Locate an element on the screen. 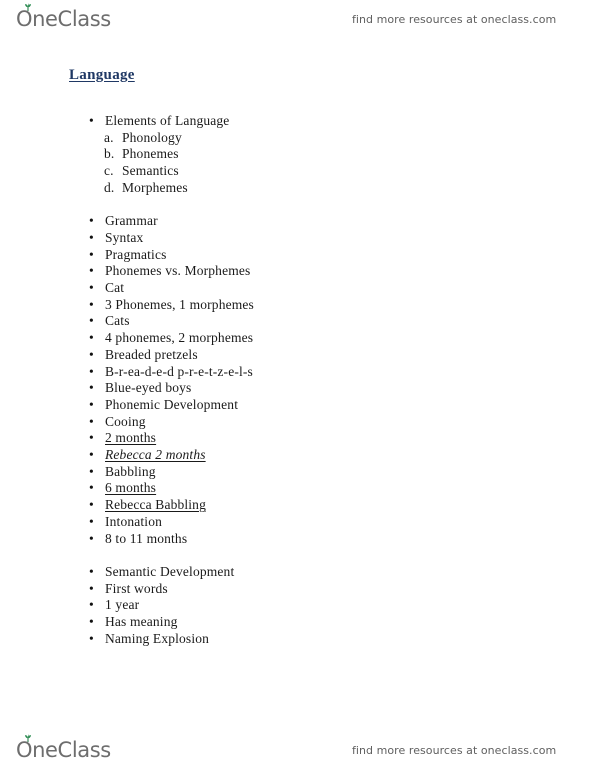 This screenshot has width=595, height=770. list-item: Breaded pretzels is located at coordinates (297, 355).